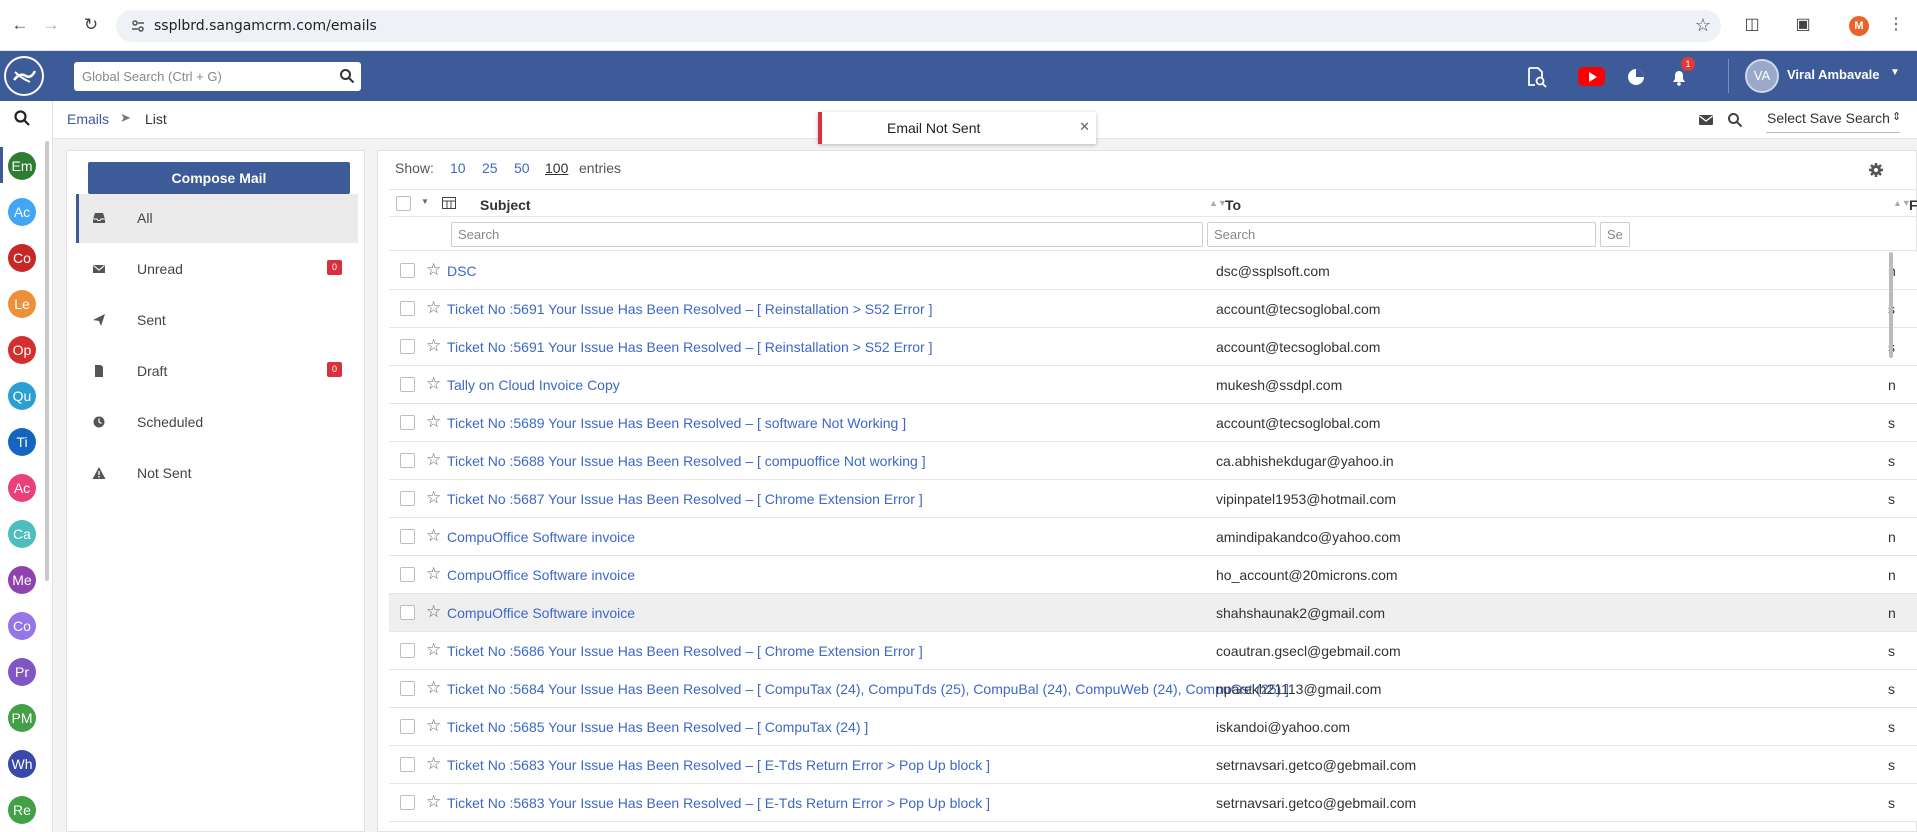 The image size is (1917, 832). Describe the element at coordinates (1153, 271) in the screenshot. I see `table-row: ☆DSCdsc@ssplsoft.comn` at that location.